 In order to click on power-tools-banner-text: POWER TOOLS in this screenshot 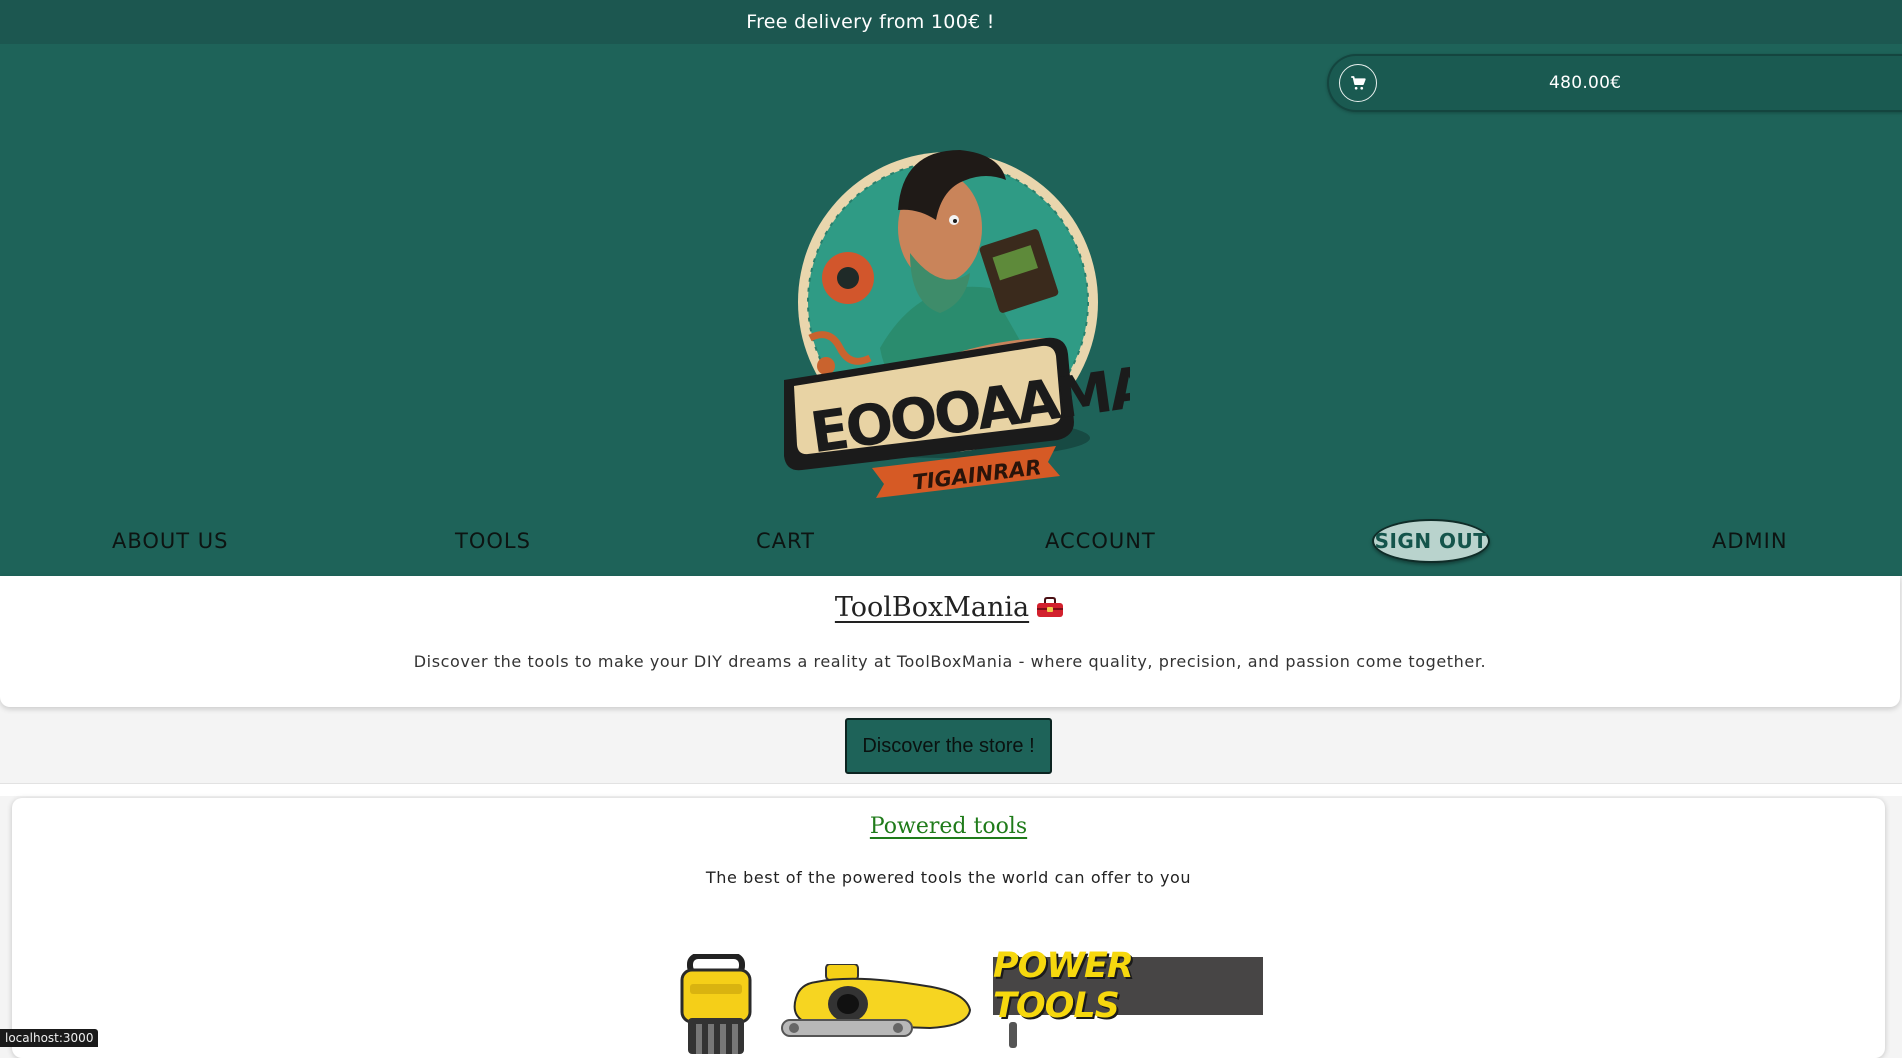, I will do `click(1063, 986)`.